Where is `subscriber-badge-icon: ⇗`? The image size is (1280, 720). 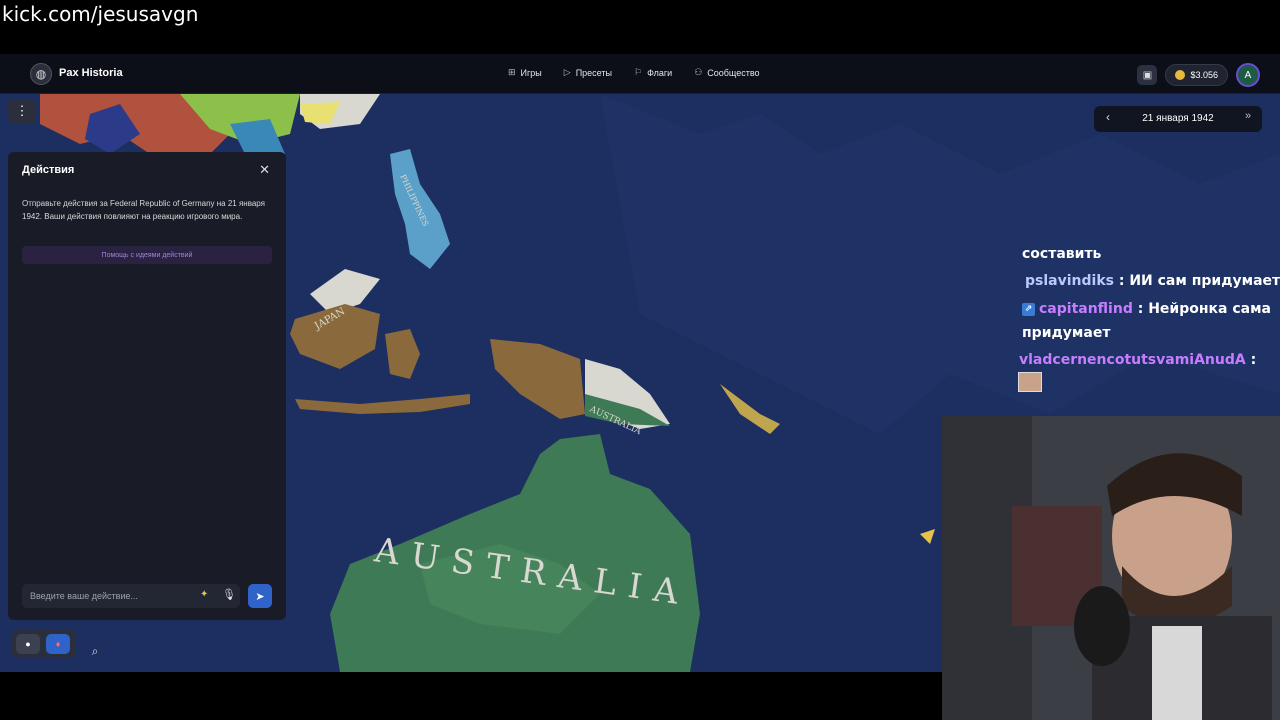 subscriber-badge-icon: ⇗ is located at coordinates (1028, 309).